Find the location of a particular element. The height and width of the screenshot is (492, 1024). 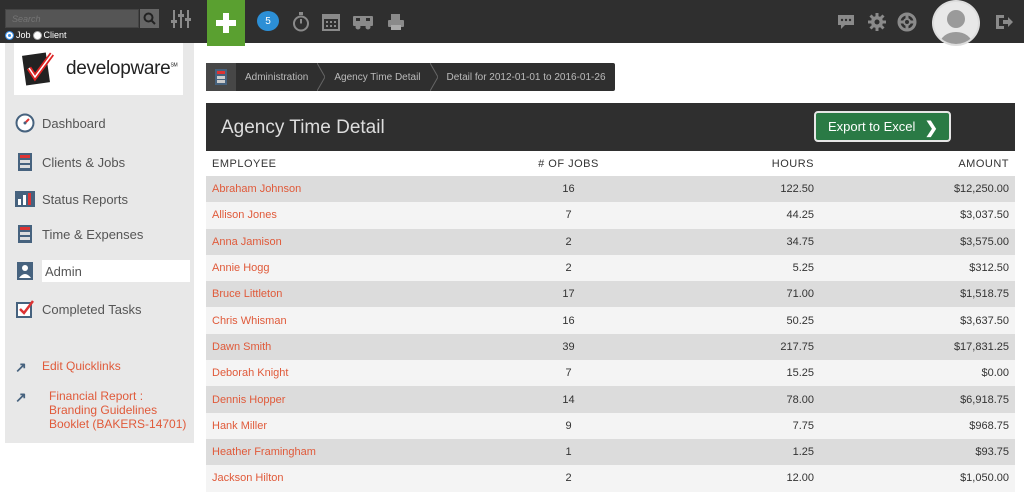

bar-chart-icon is located at coordinates (25, 199).